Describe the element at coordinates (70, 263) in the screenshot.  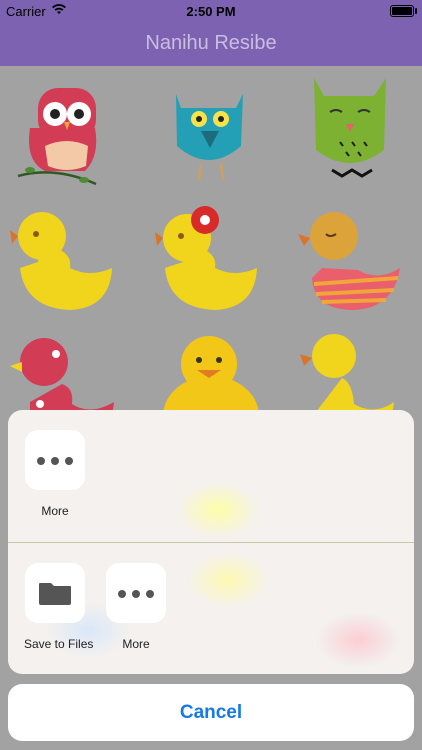
I see `sticker-yellow-duck` at that location.